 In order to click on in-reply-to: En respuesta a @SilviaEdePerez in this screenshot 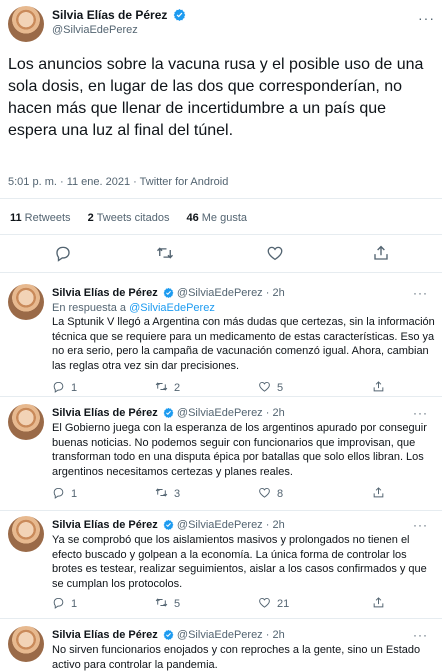, I will do `click(133, 308)`.